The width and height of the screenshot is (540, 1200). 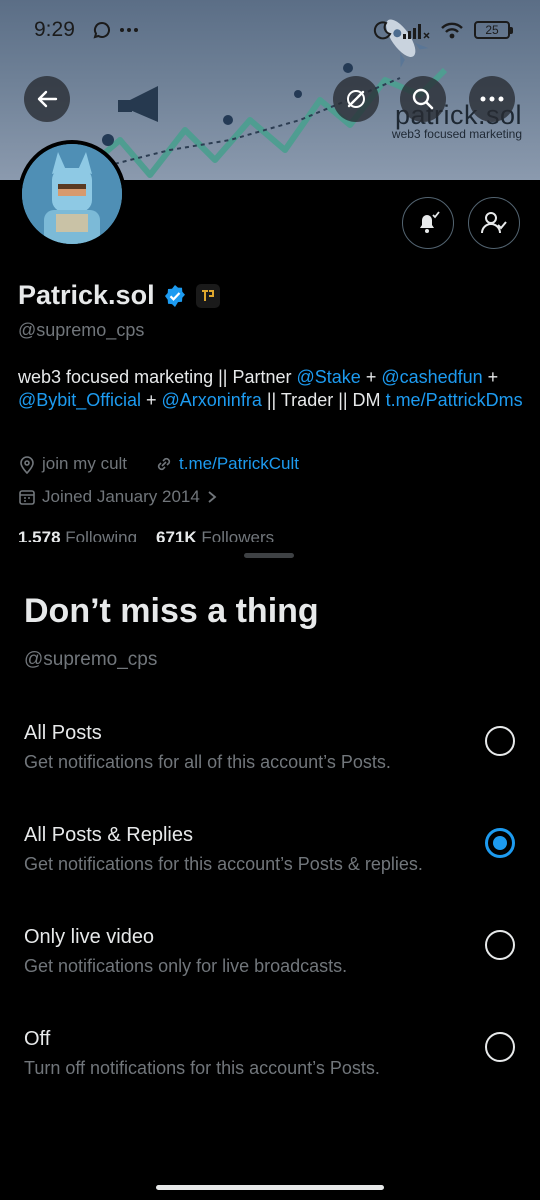 What do you see at coordinates (431, 377) in the screenshot?
I see `bio-link: @cashedfun` at bounding box center [431, 377].